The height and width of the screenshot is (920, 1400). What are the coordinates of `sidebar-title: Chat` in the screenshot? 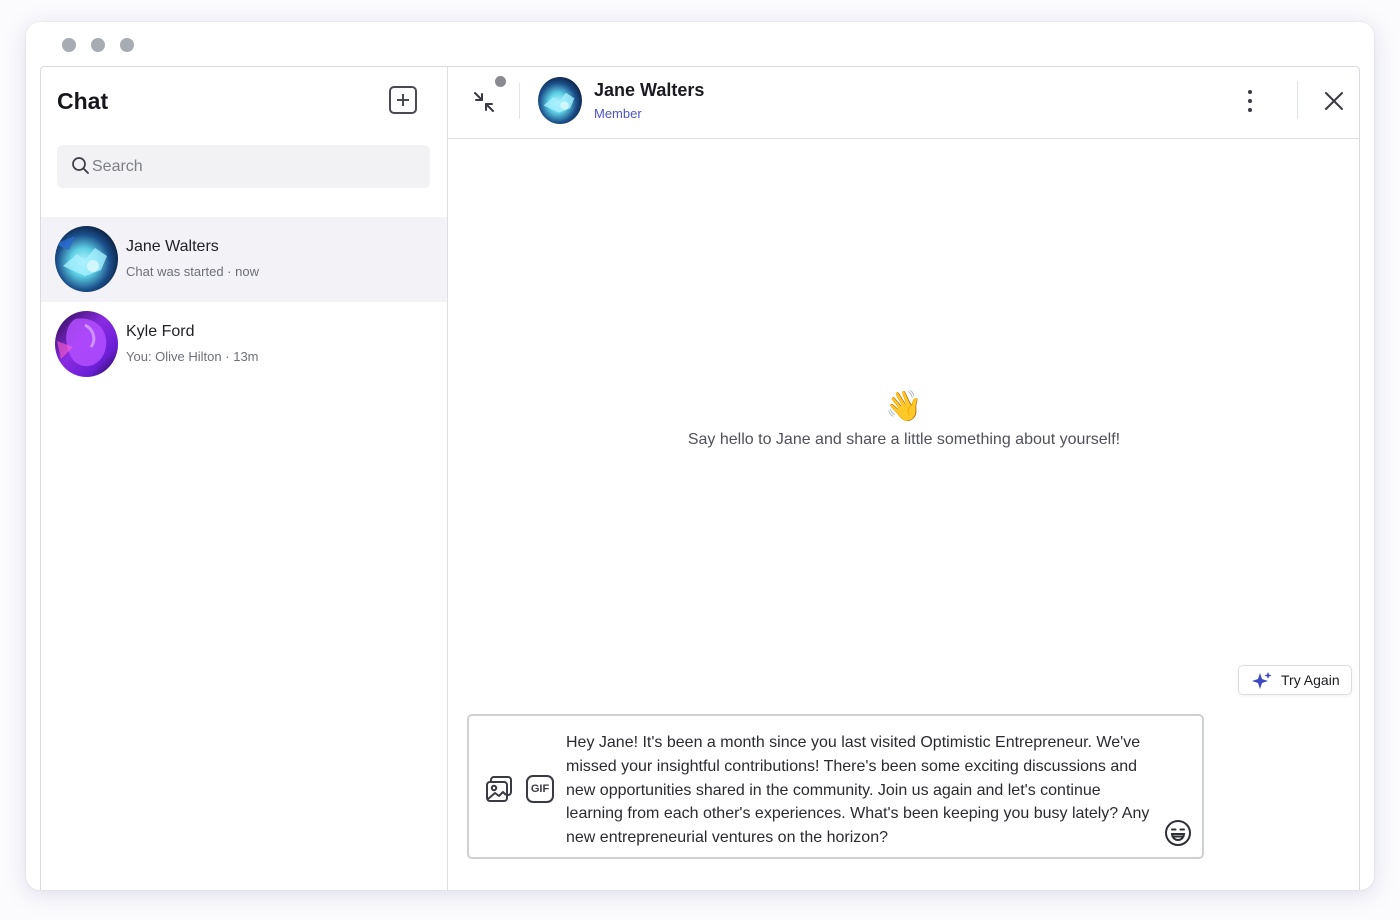 It's located at (83, 101).